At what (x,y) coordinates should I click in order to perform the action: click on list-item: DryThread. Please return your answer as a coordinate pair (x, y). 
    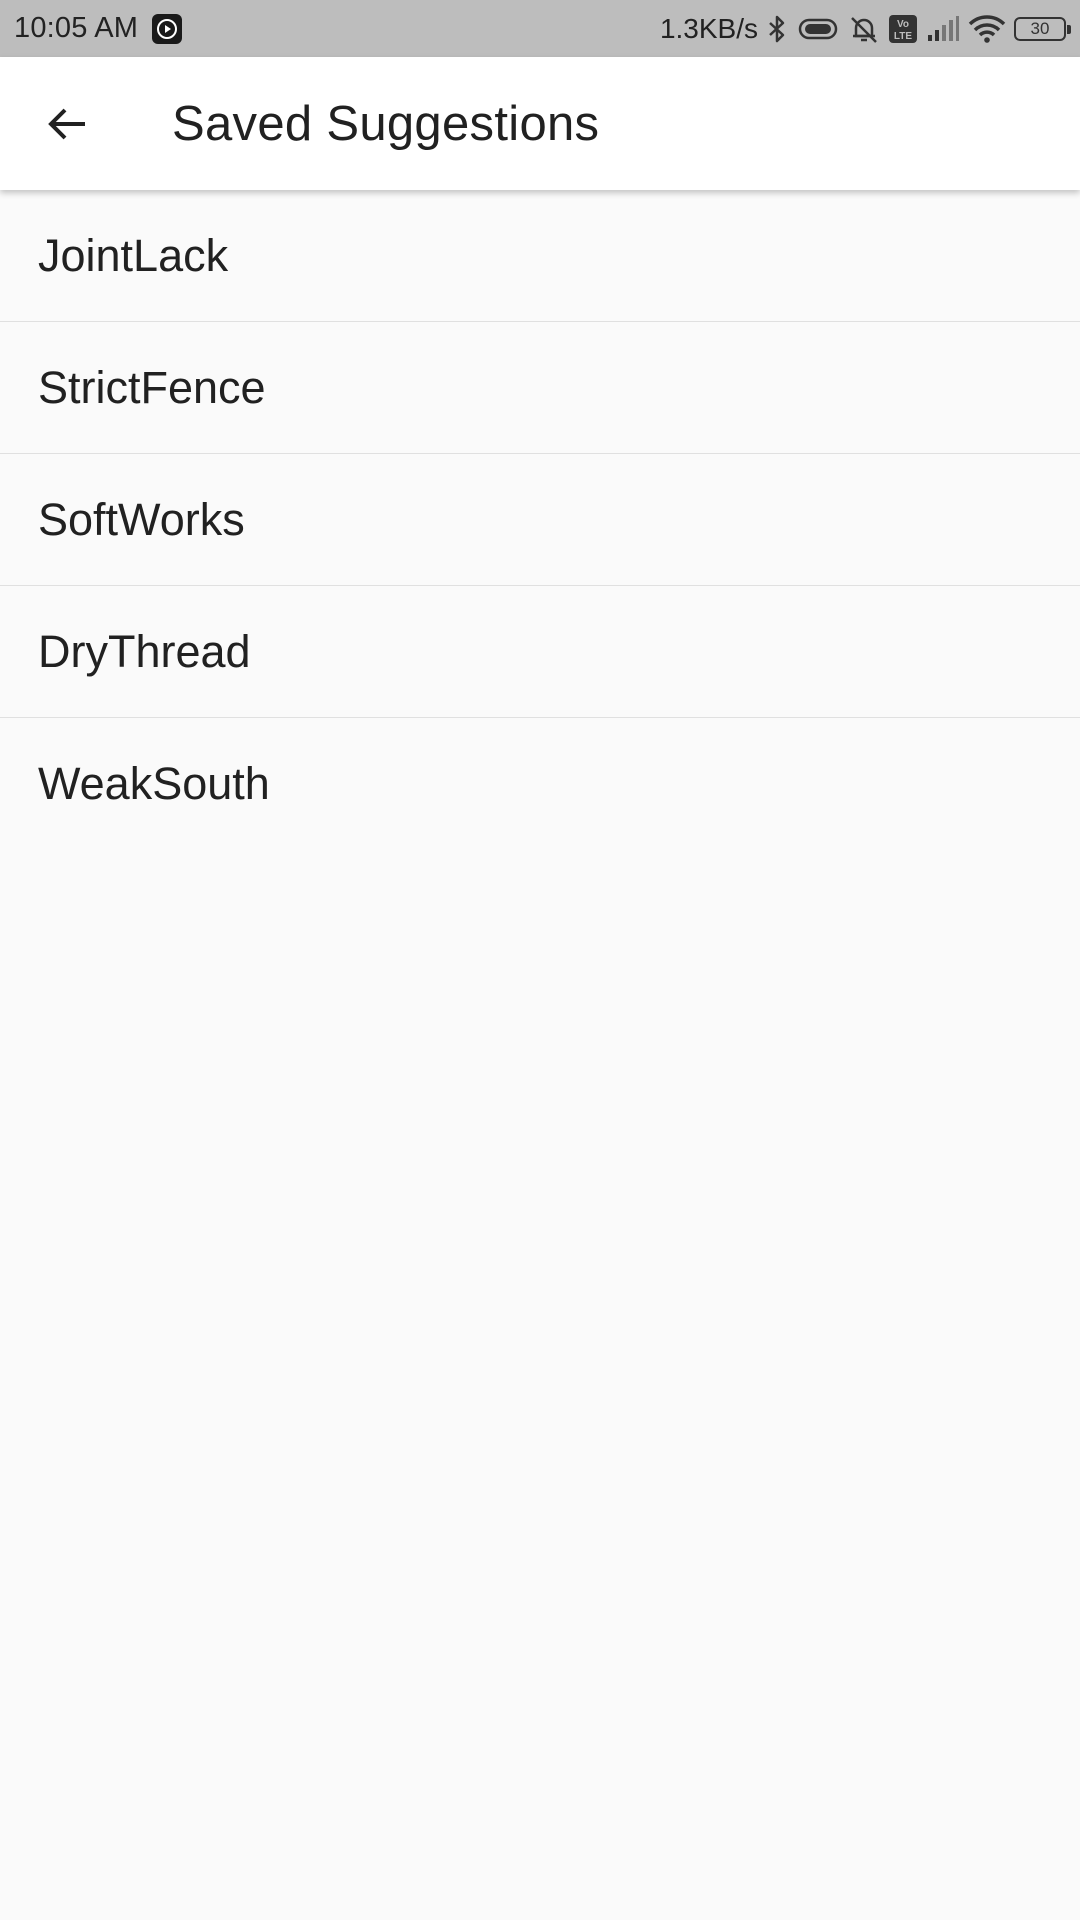
    Looking at the image, I should click on (540, 652).